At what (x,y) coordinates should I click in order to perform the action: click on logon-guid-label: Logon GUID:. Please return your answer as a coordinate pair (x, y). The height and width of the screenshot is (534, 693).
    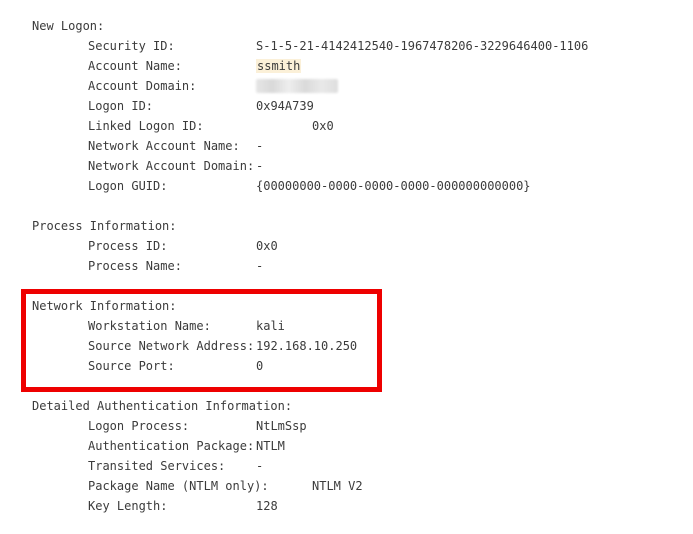
    Looking at the image, I should click on (128, 186).